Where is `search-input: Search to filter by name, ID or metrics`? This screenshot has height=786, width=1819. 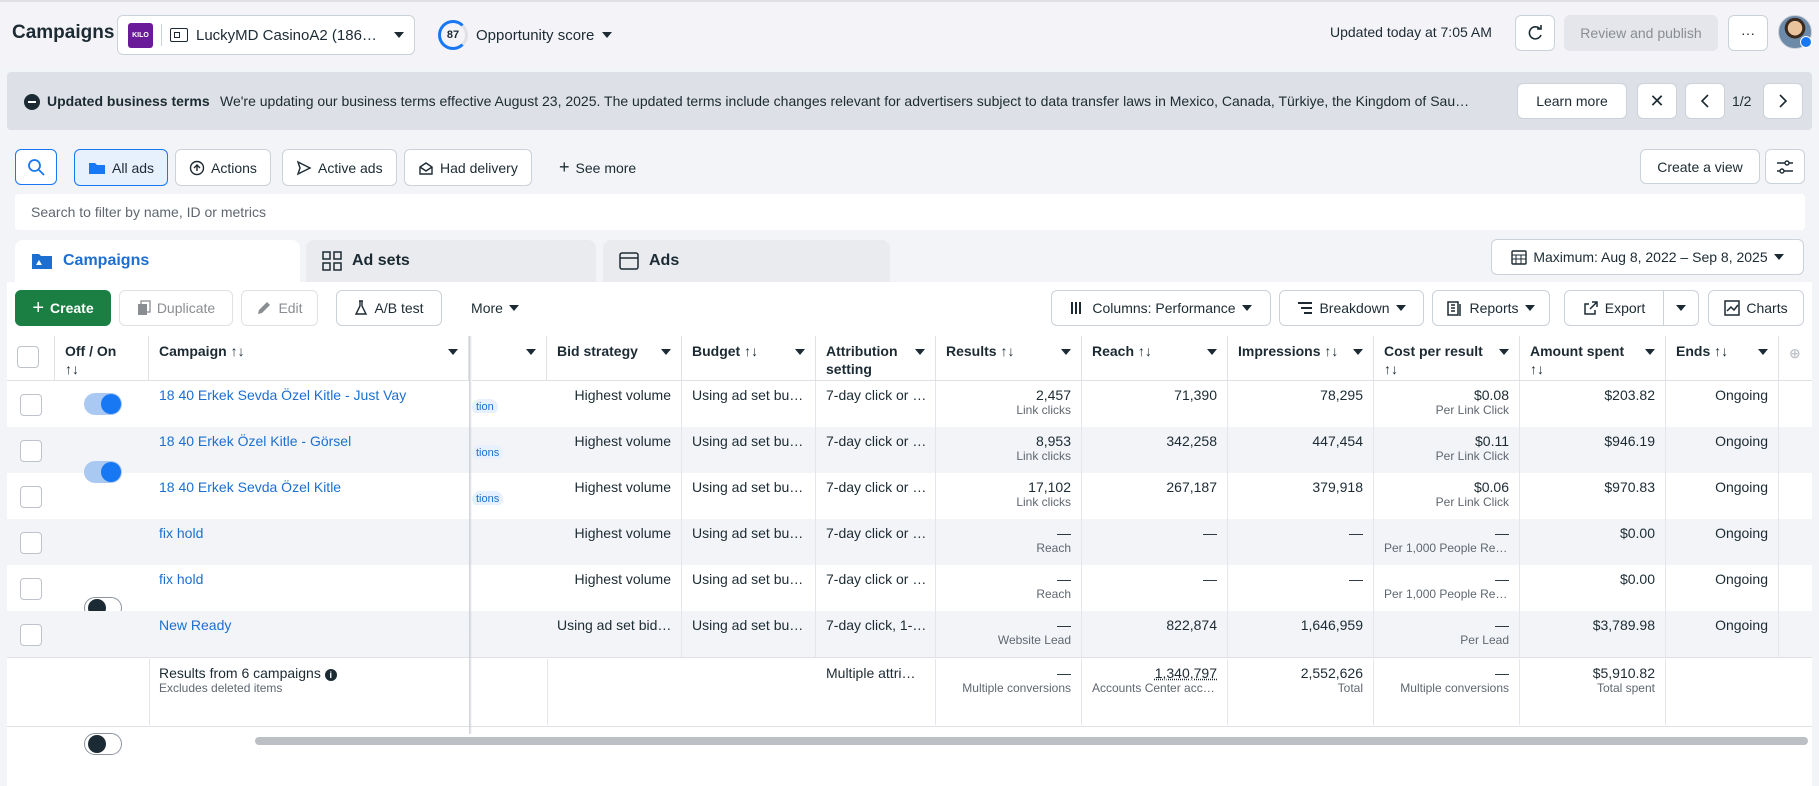 search-input: Search to filter by name, ID or metrics is located at coordinates (910, 212).